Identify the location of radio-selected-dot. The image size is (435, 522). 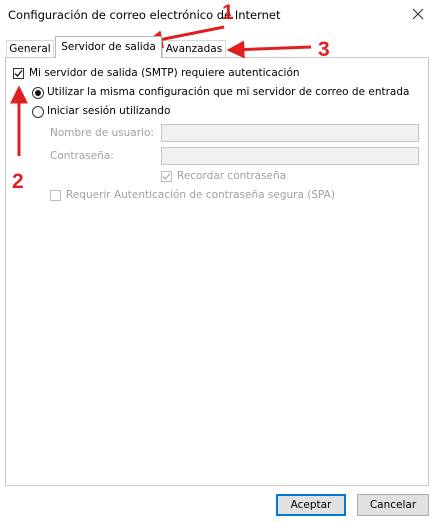
(38, 93).